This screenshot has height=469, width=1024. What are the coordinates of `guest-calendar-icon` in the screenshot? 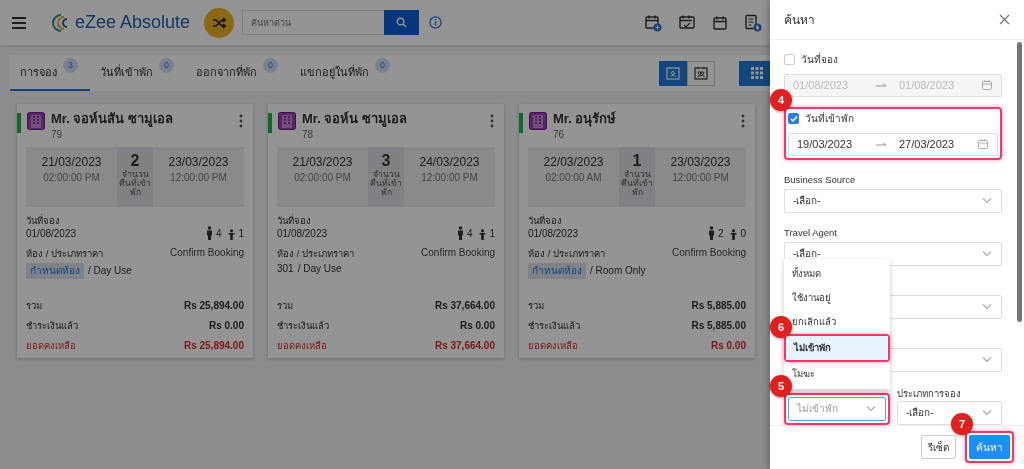 It's located at (673, 73).